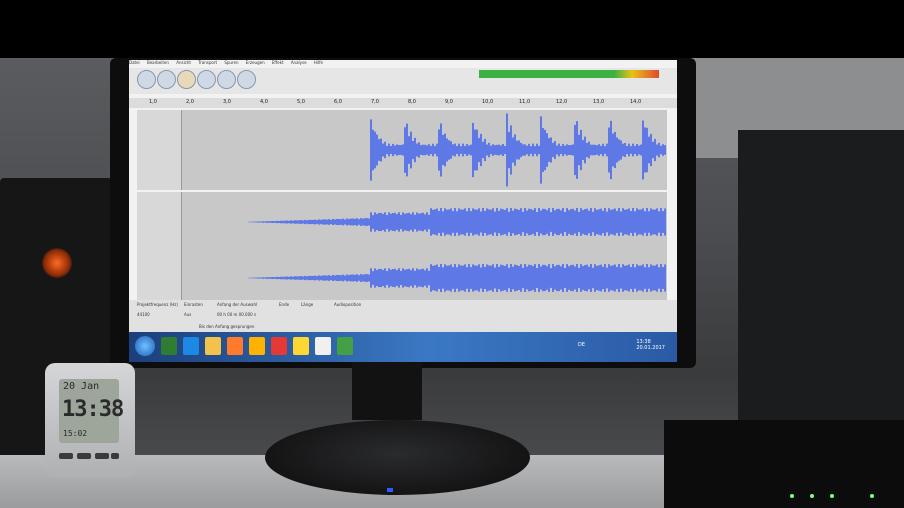 The height and width of the screenshot is (508, 904). What do you see at coordinates (264, 102) in the screenshot?
I see `ruler-tick: 4,0` at bounding box center [264, 102].